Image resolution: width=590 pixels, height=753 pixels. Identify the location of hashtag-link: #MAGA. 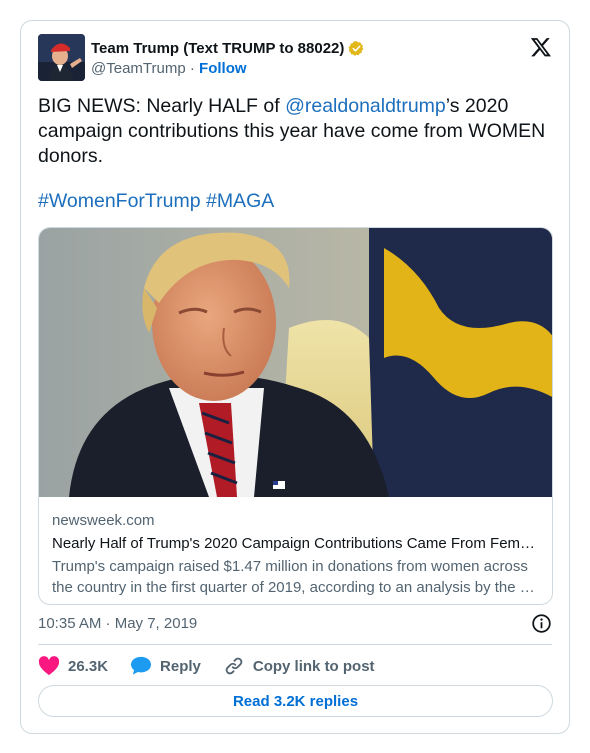
(240, 201).